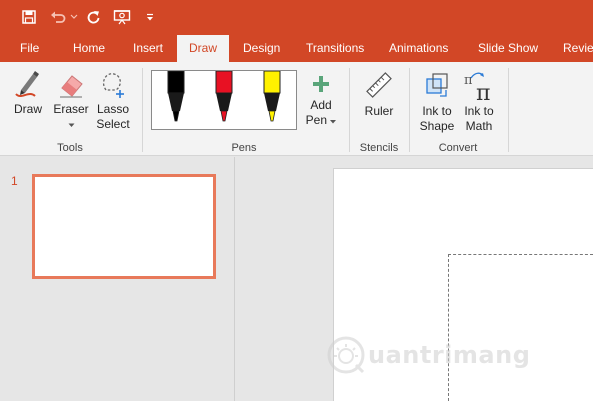 The image size is (593, 401). What do you see at coordinates (244, 148) in the screenshot?
I see `pens-group-label: Pens` at bounding box center [244, 148].